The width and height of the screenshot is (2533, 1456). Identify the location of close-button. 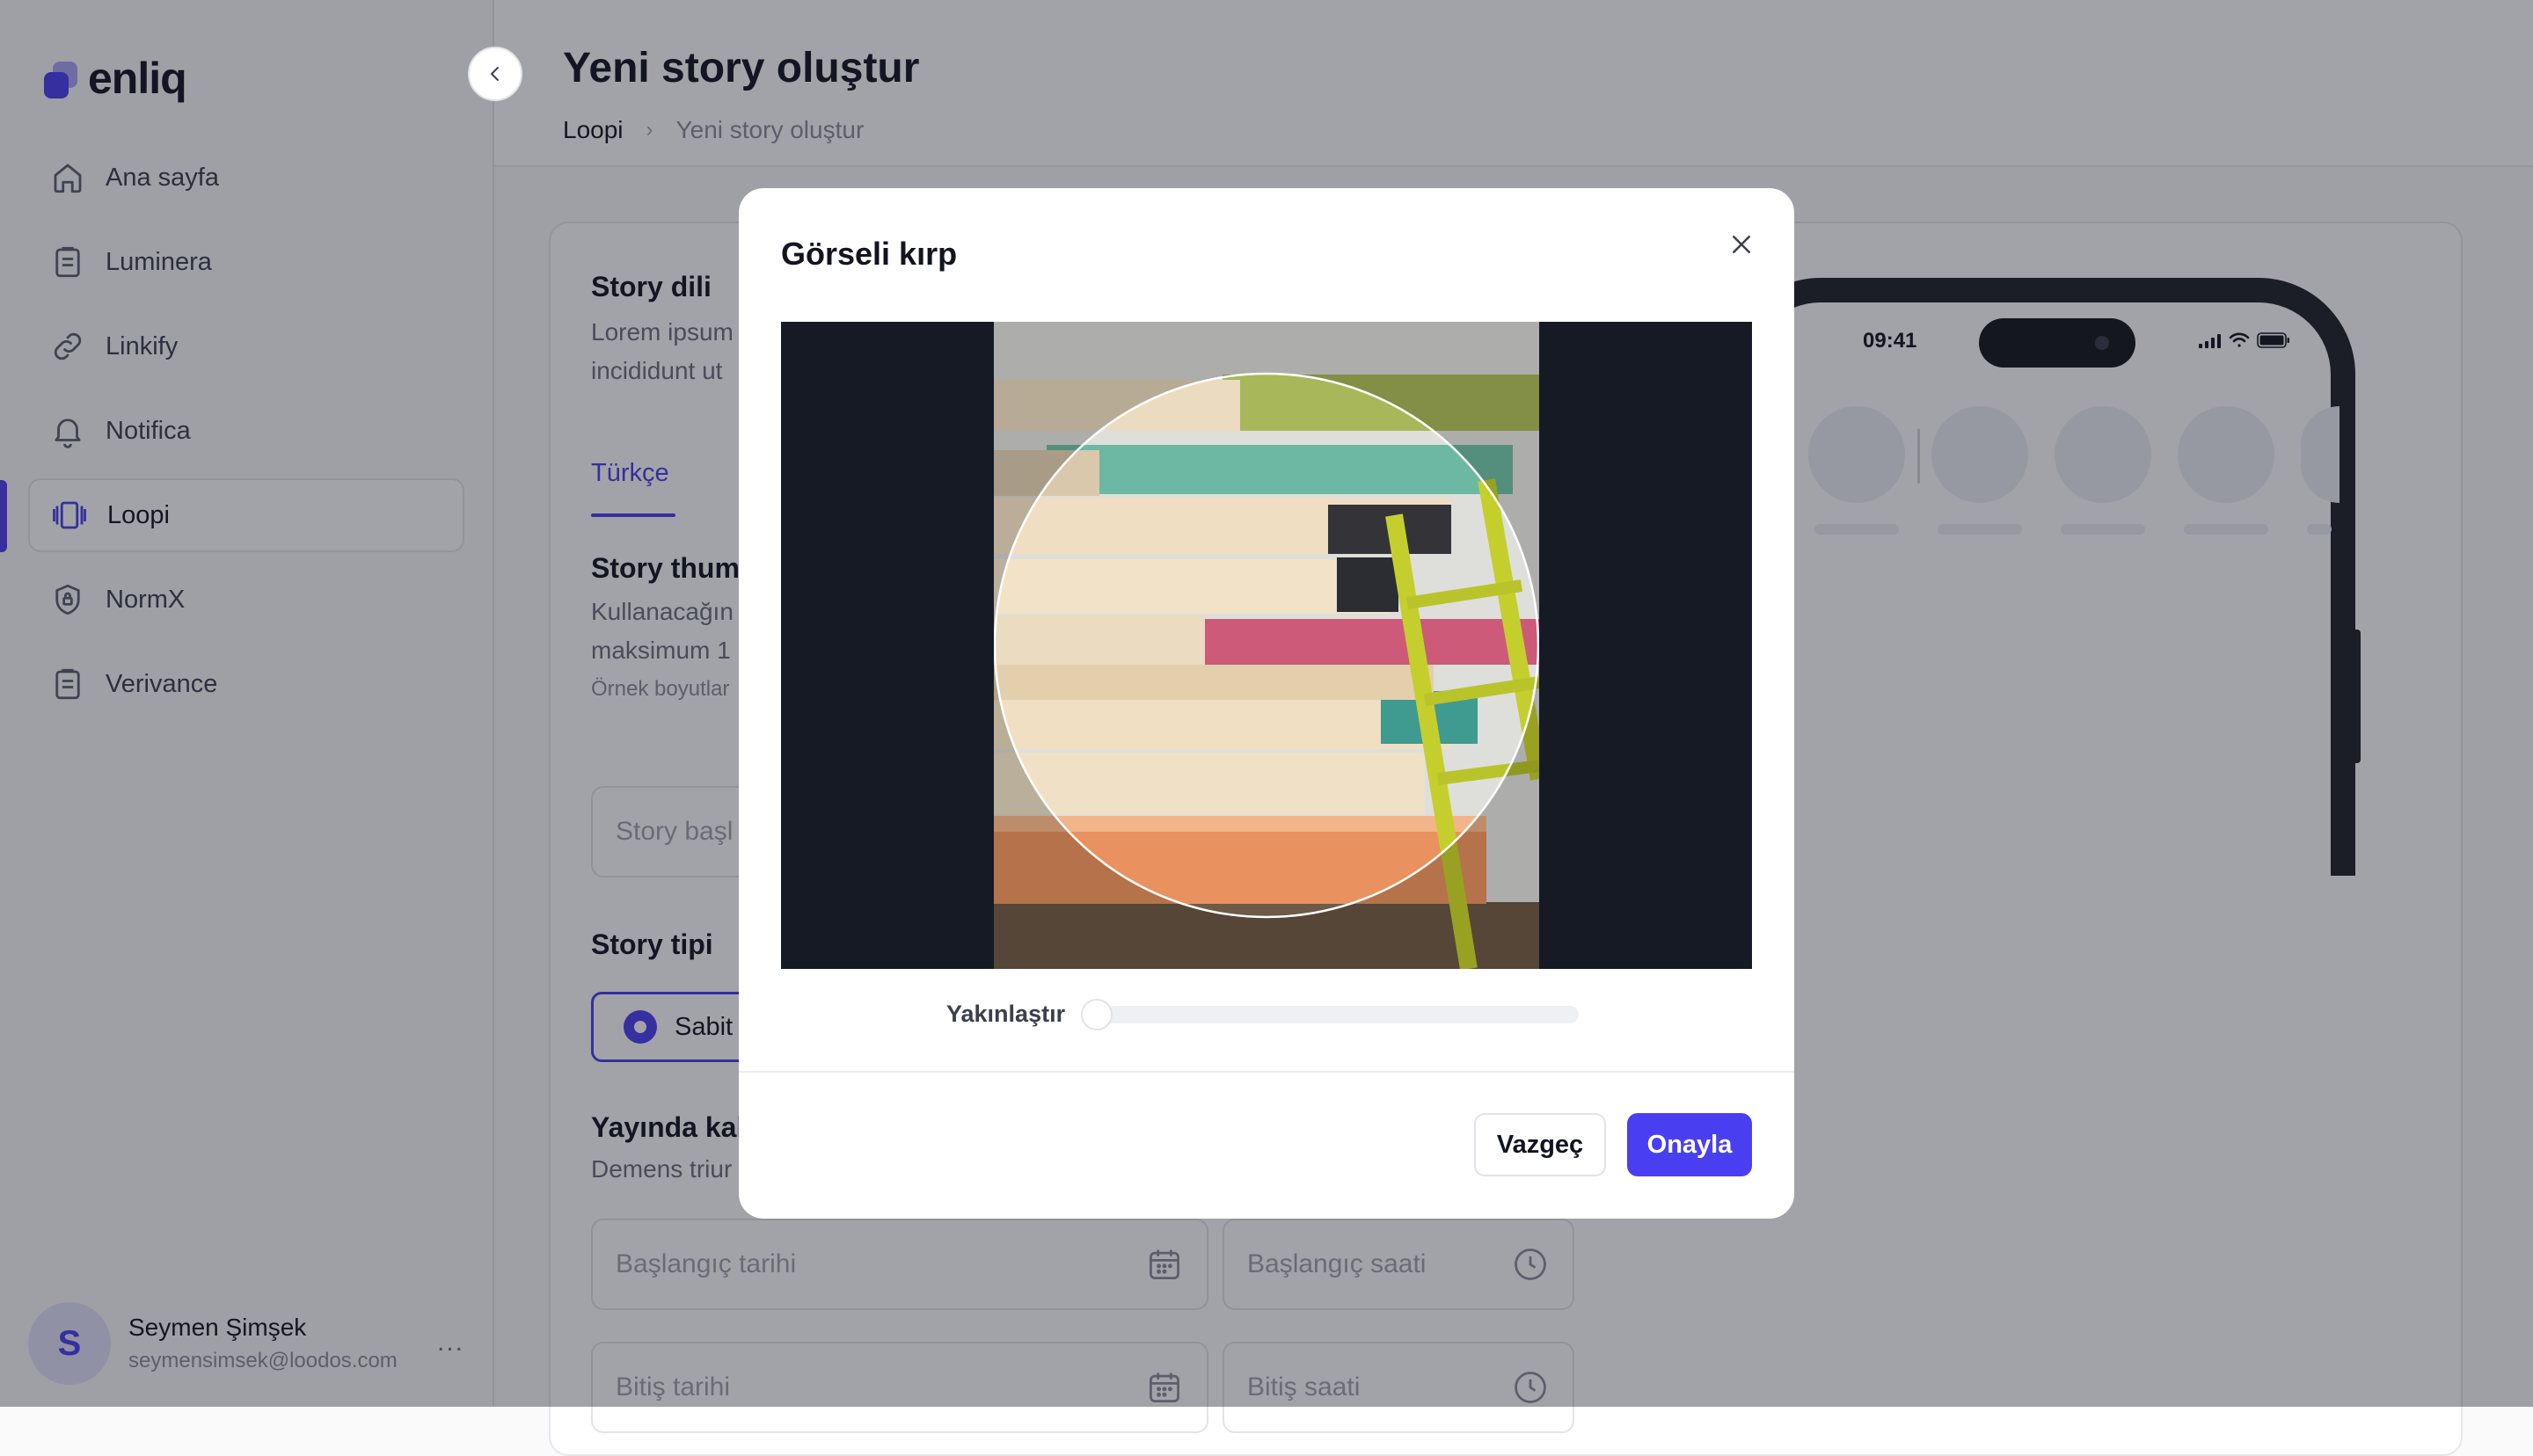
(1741, 245).